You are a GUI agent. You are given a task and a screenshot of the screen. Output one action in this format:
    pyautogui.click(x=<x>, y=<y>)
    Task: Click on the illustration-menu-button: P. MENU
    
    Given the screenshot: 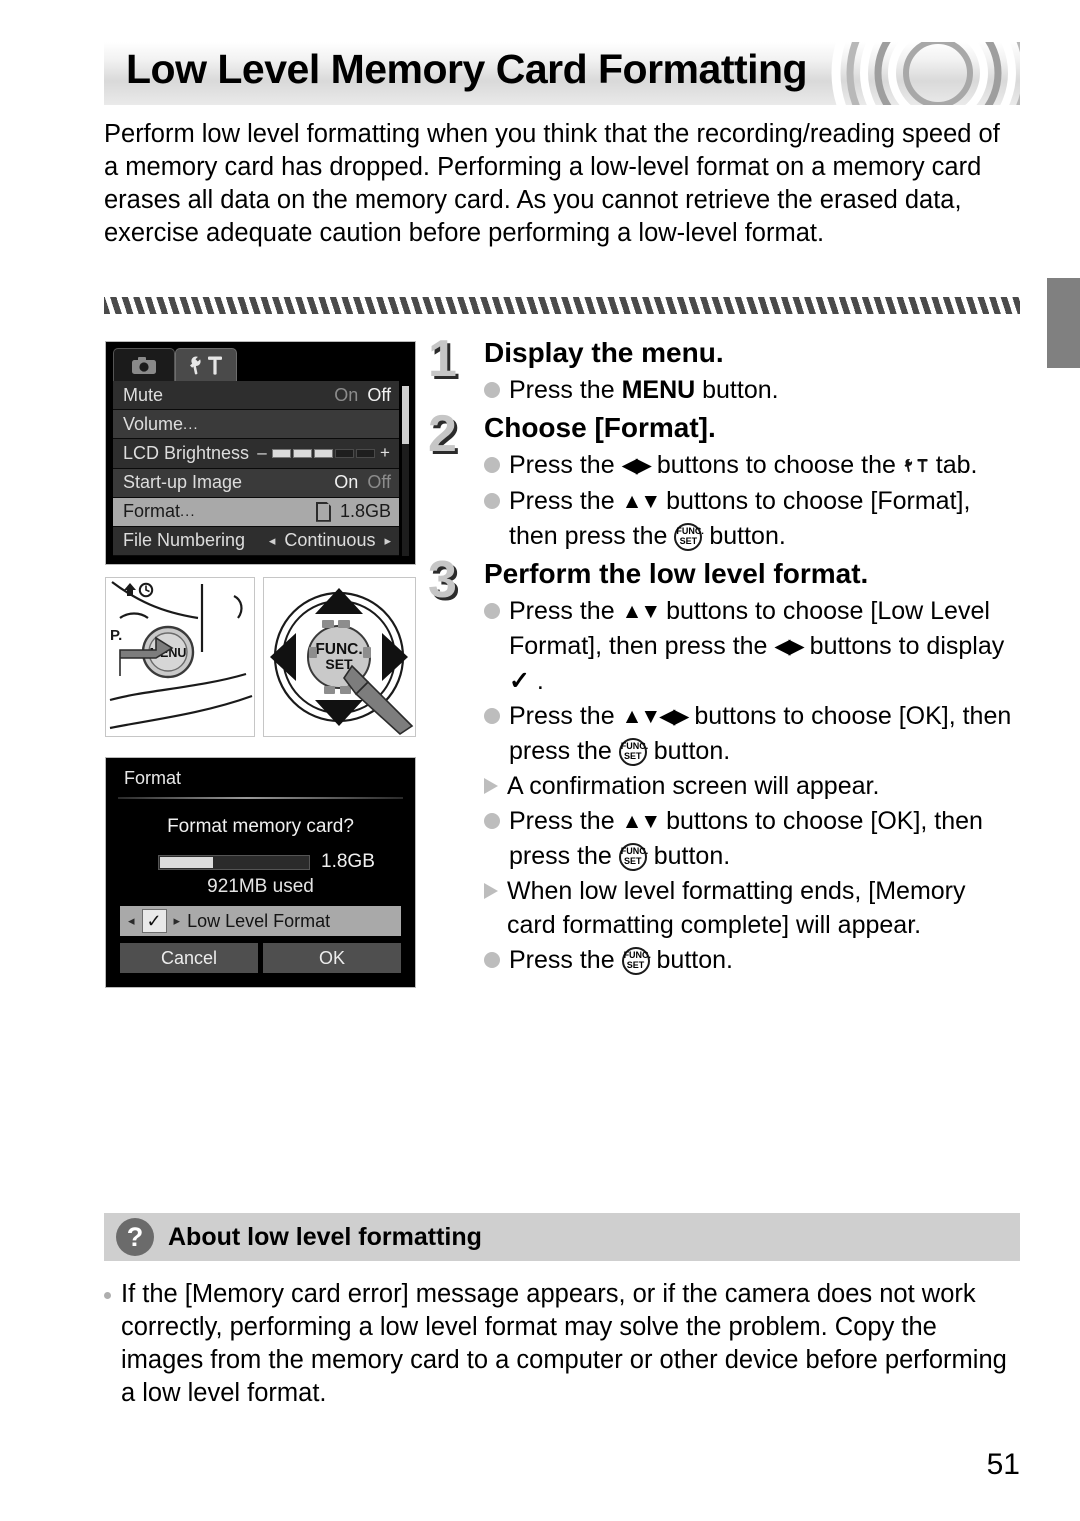 What is the action you would take?
    pyautogui.click(x=180, y=657)
    